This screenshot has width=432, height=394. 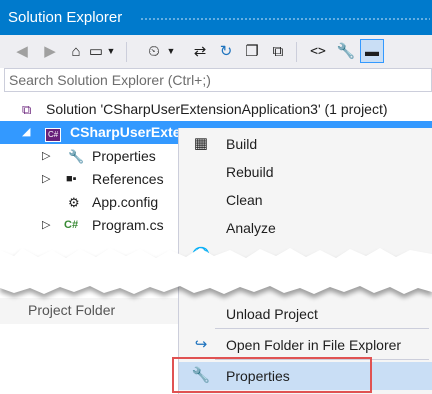 I want to click on references-icon: ■▪, so click(x=71, y=179).